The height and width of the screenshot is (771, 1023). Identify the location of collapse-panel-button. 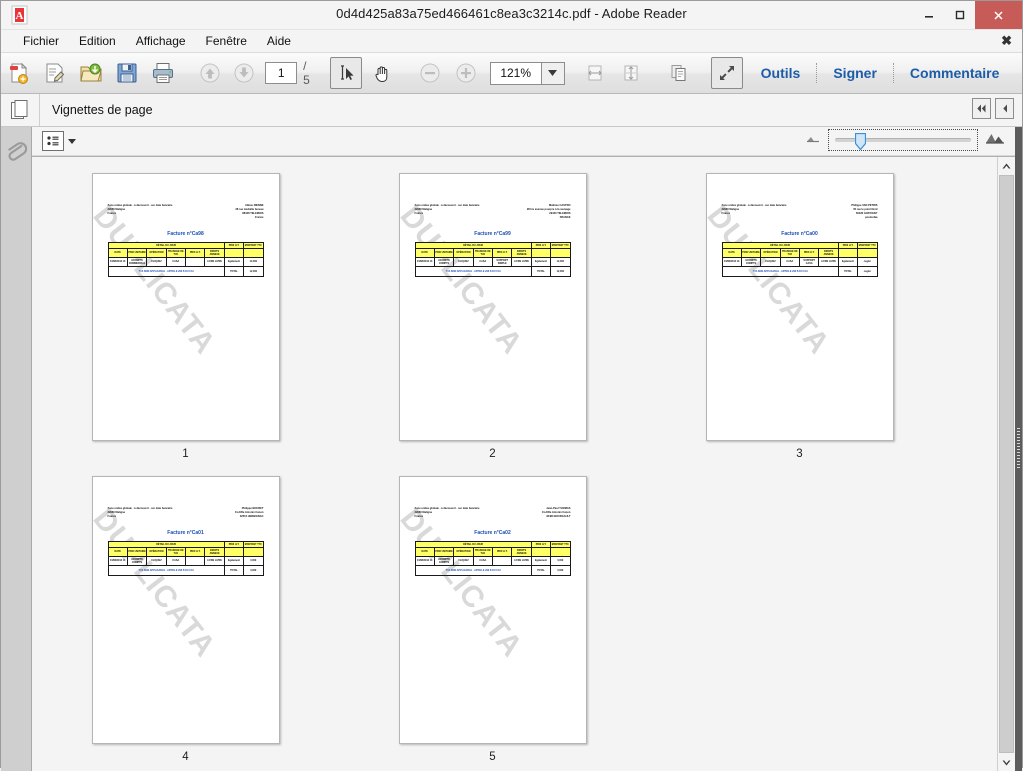
(1004, 108).